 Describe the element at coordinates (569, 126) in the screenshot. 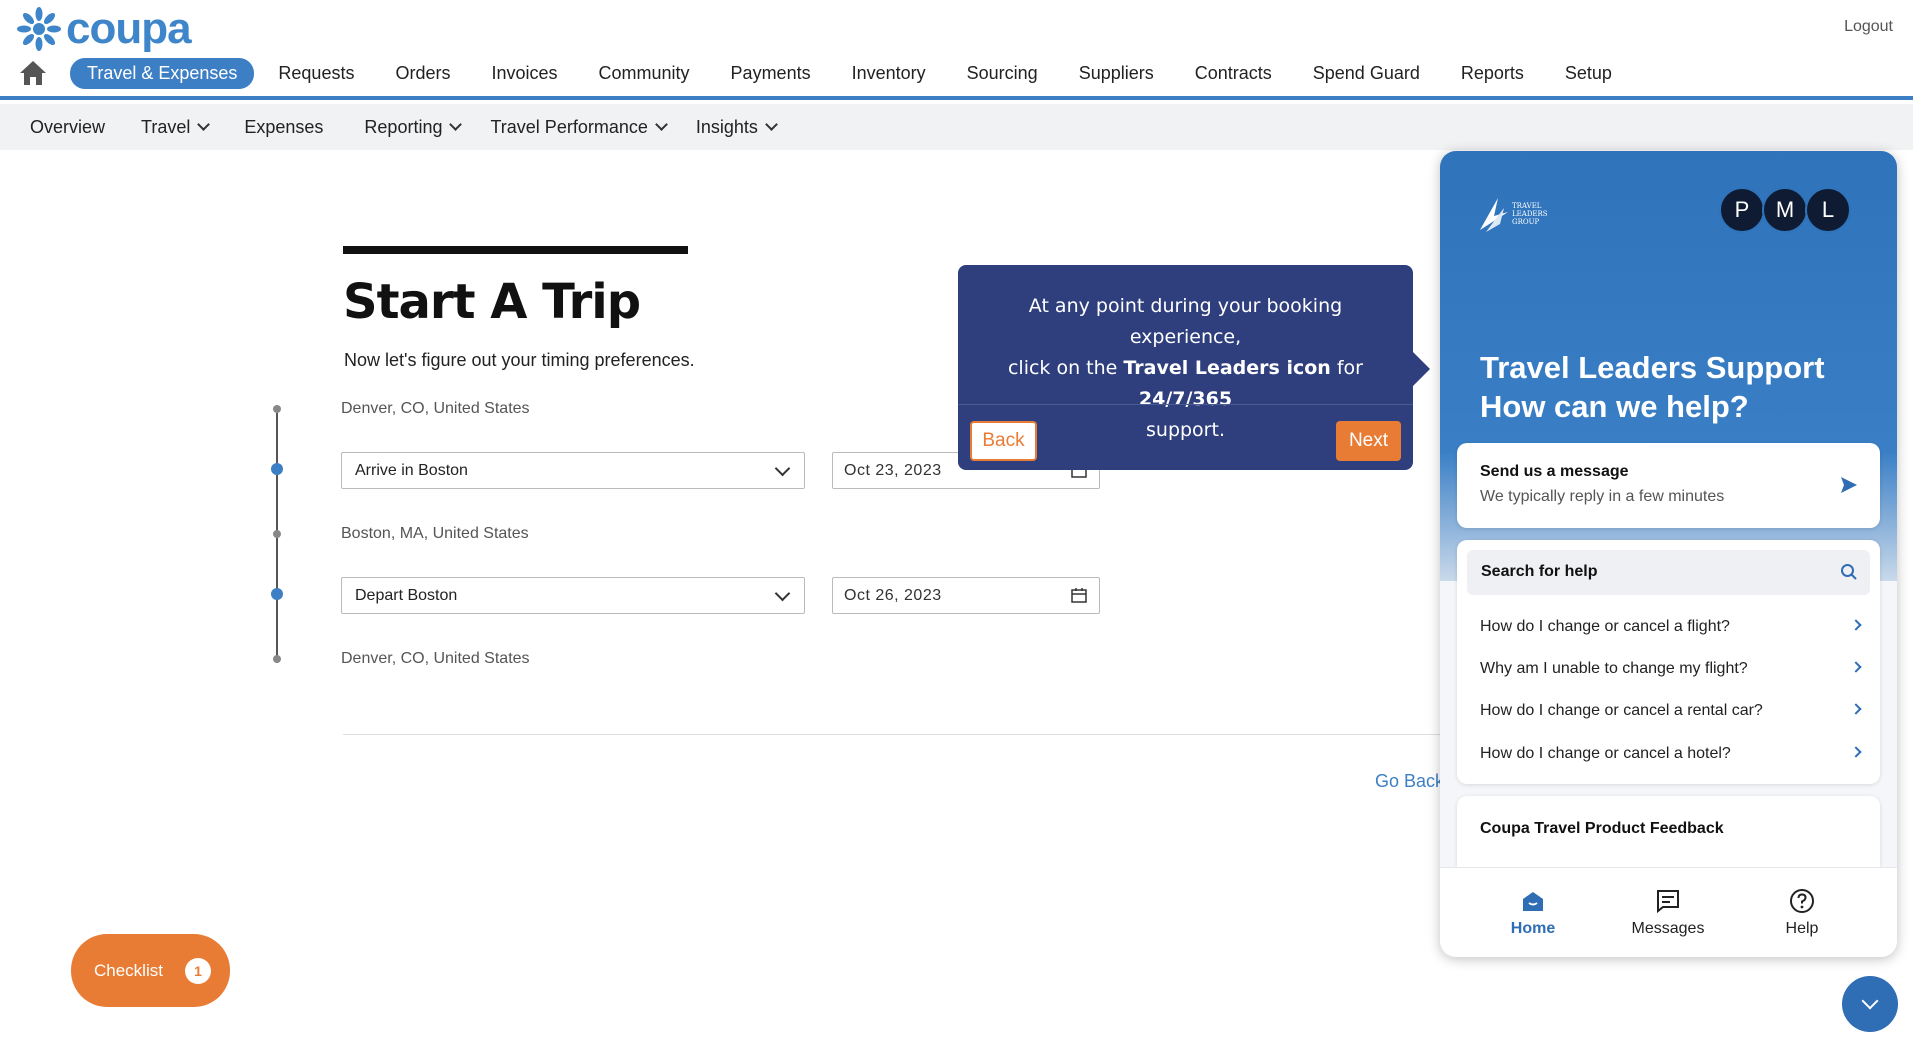

I see `subnav-travel-performance-label: Travel Performance` at that location.